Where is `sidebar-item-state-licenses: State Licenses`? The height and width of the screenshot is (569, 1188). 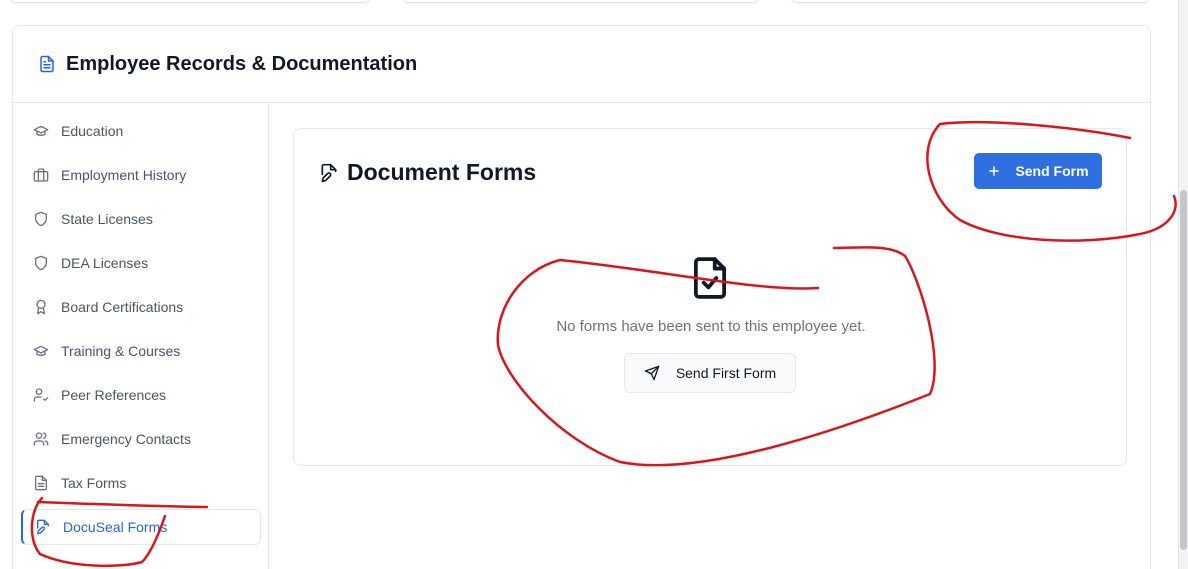 sidebar-item-state-licenses: State Licenses is located at coordinates (141, 219).